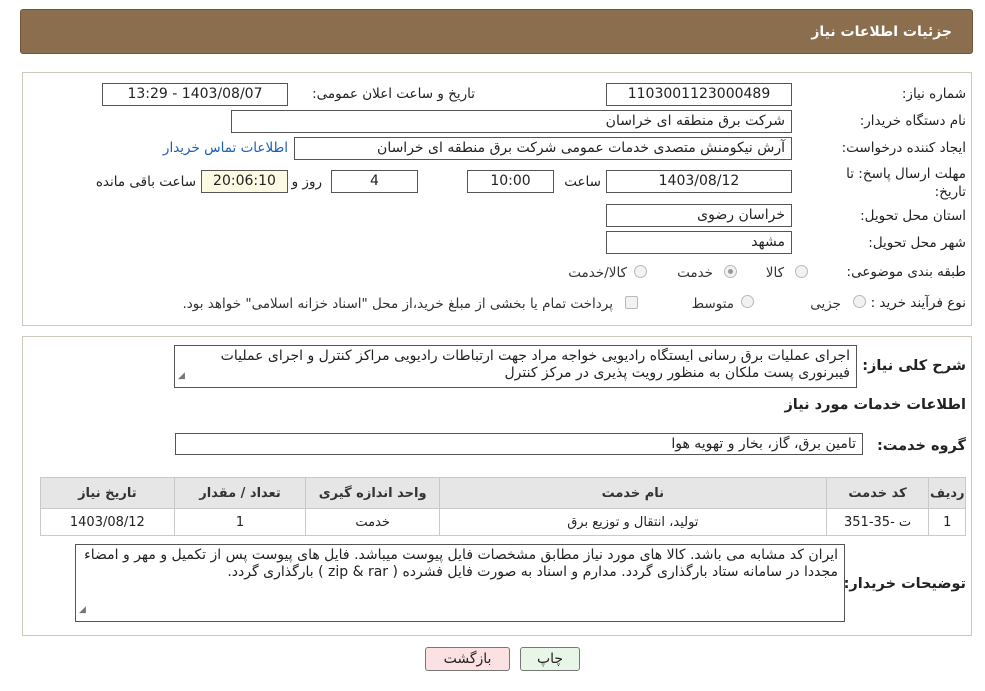 This screenshot has width=985, height=691. I want to click on summary-label: شرح کلی نیاز:, so click(914, 366).